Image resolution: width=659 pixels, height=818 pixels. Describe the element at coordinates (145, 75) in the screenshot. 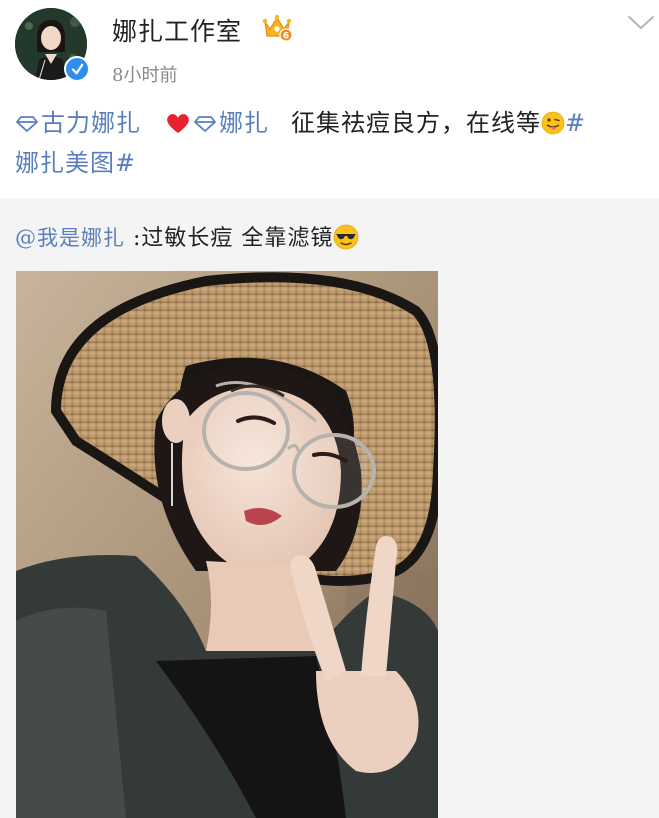

I see `post-time: 8小时前` at that location.